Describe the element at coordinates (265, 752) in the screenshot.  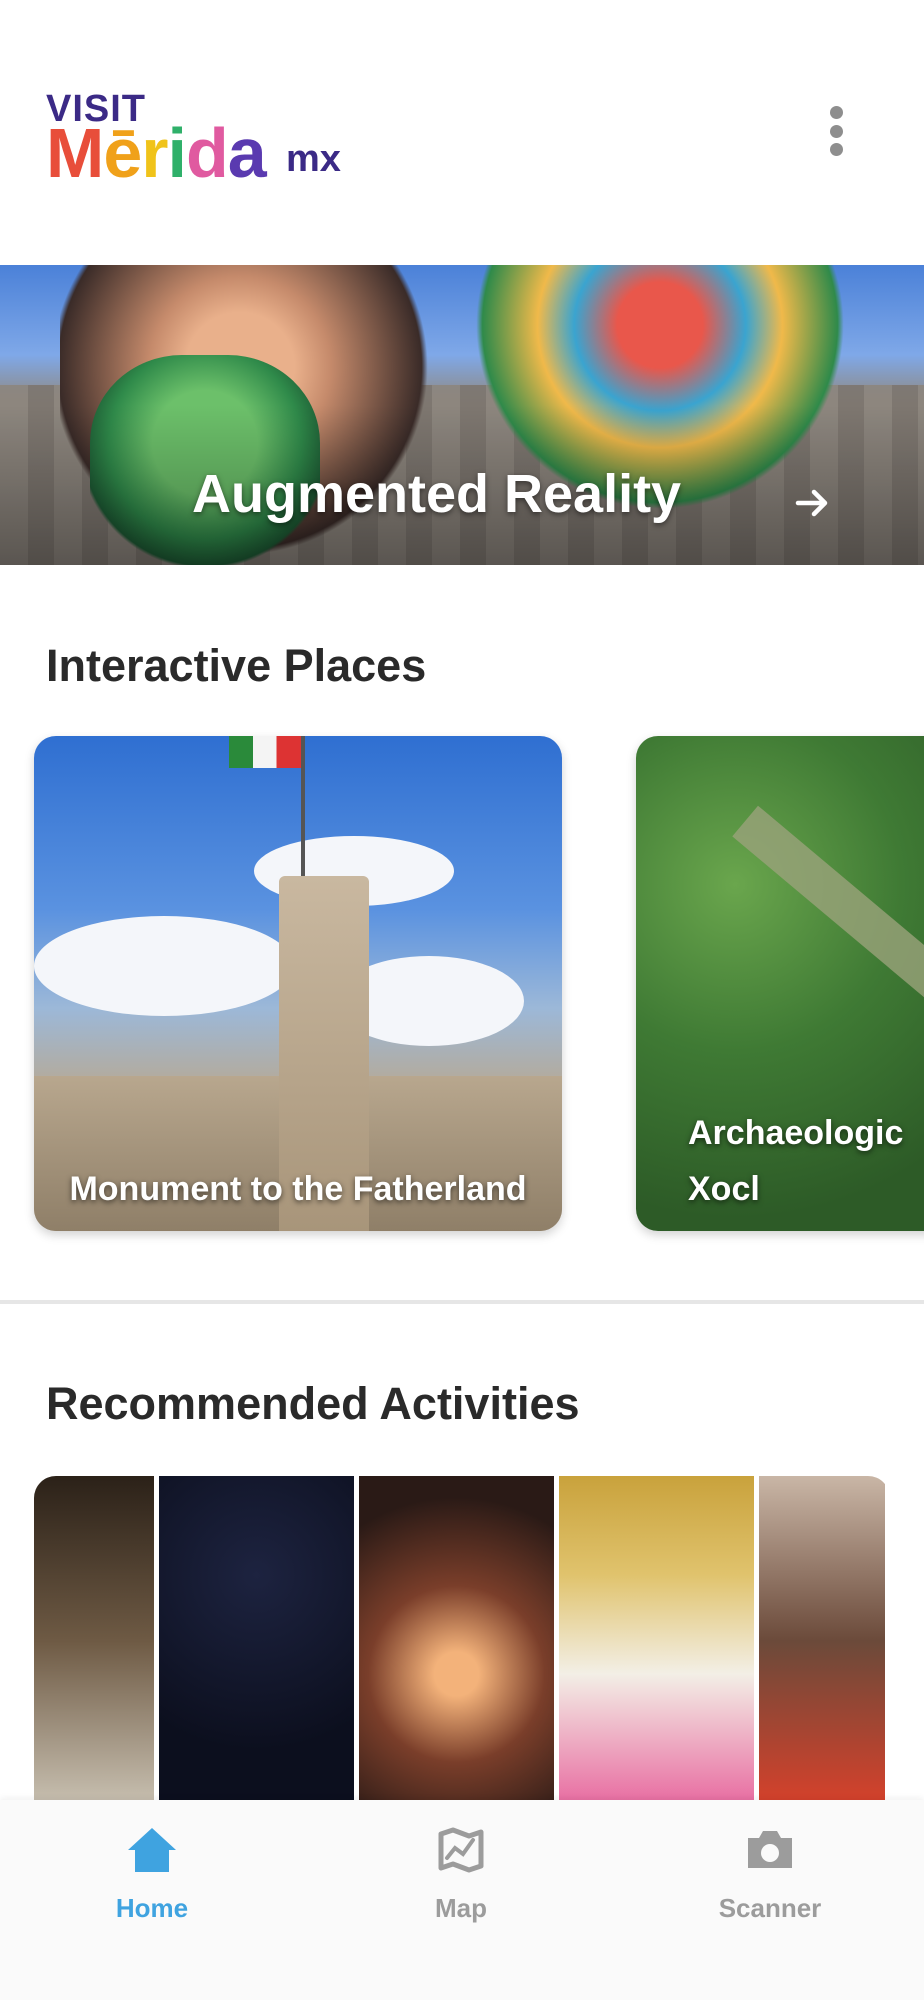
I see `mexico-flag` at that location.